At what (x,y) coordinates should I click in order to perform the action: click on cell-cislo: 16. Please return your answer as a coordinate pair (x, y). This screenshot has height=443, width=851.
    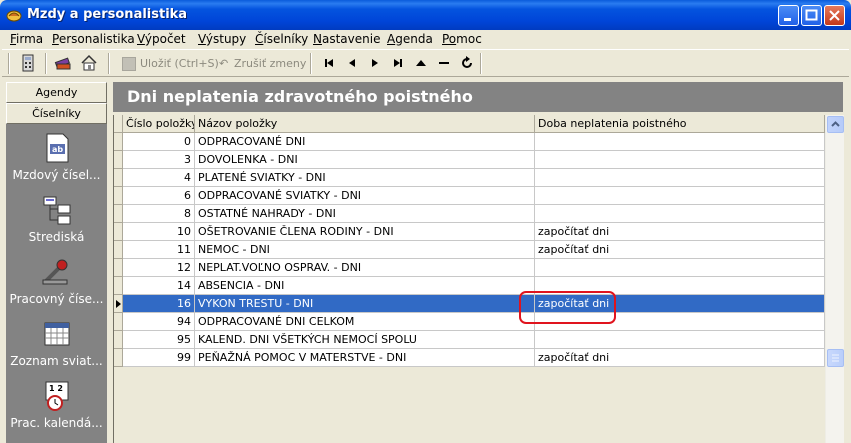
    Looking at the image, I should click on (159, 304).